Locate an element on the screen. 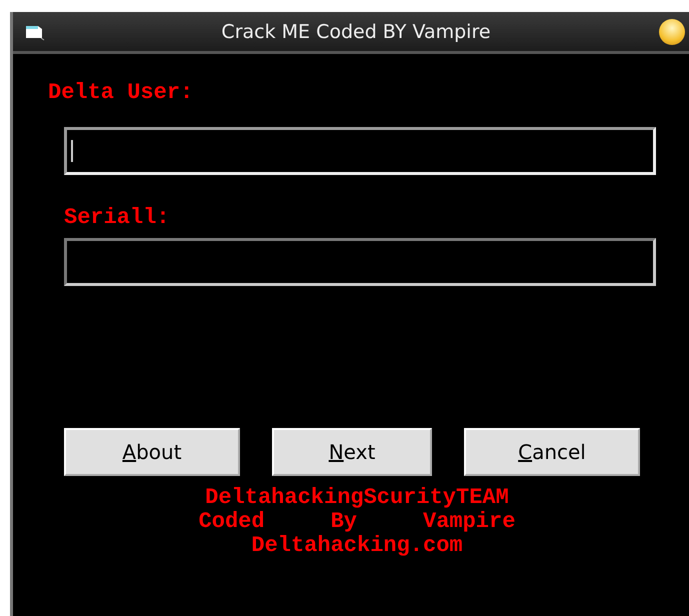 The height and width of the screenshot is (616, 689). window-title: Crack ME Coded BY Vampire is located at coordinates (356, 31).